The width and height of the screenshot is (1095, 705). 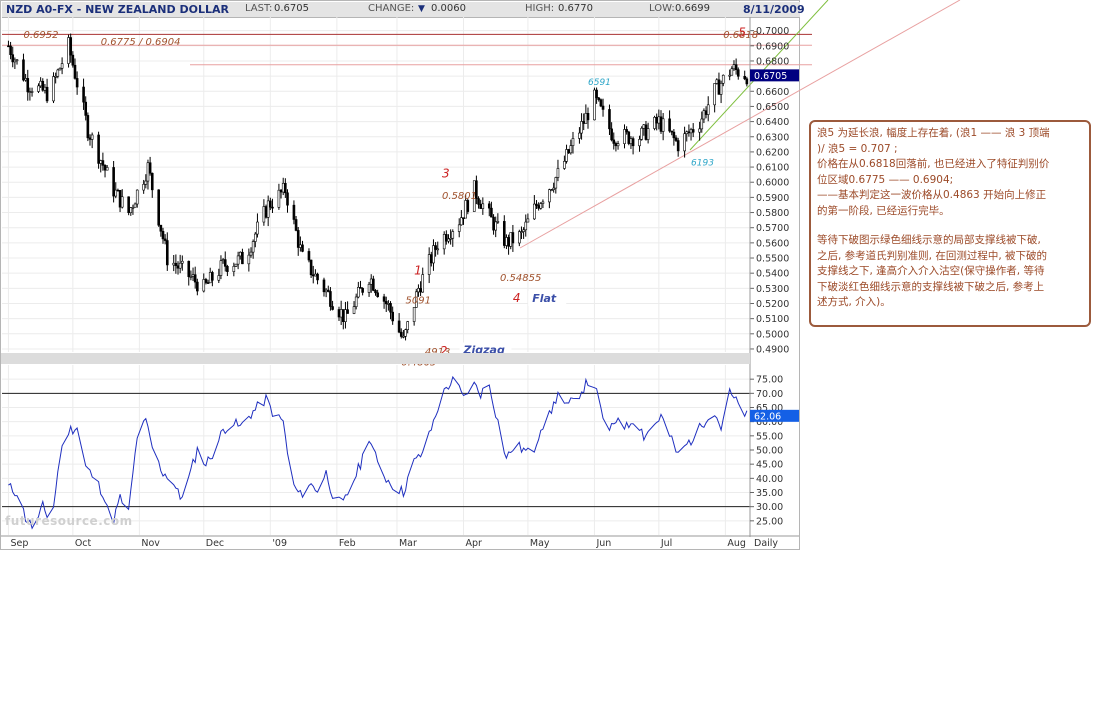 What do you see at coordinates (772, 92) in the screenshot?
I see `price-tick-label: 0.6600` at bounding box center [772, 92].